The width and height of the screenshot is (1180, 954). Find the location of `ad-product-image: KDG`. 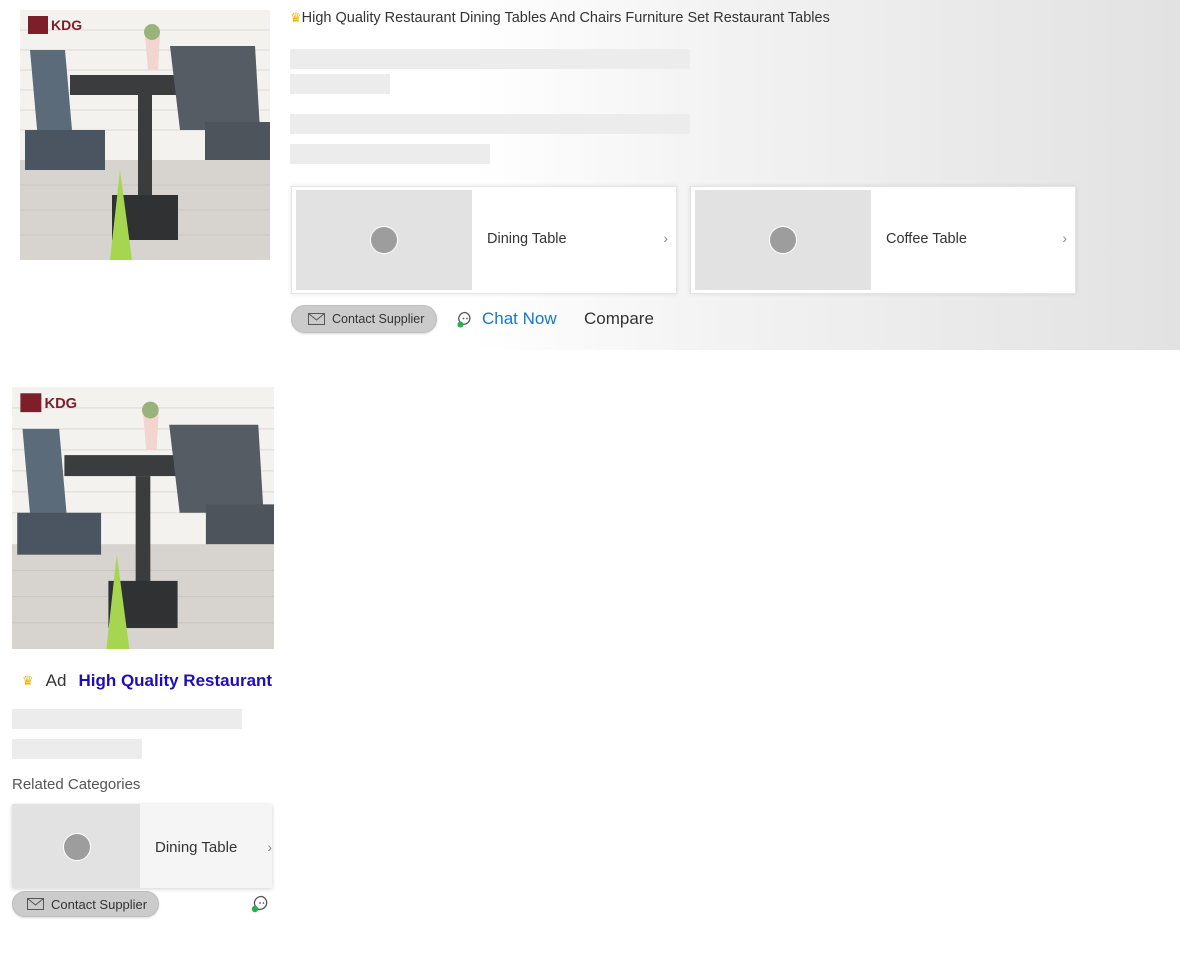

ad-product-image: KDG is located at coordinates (143, 518).